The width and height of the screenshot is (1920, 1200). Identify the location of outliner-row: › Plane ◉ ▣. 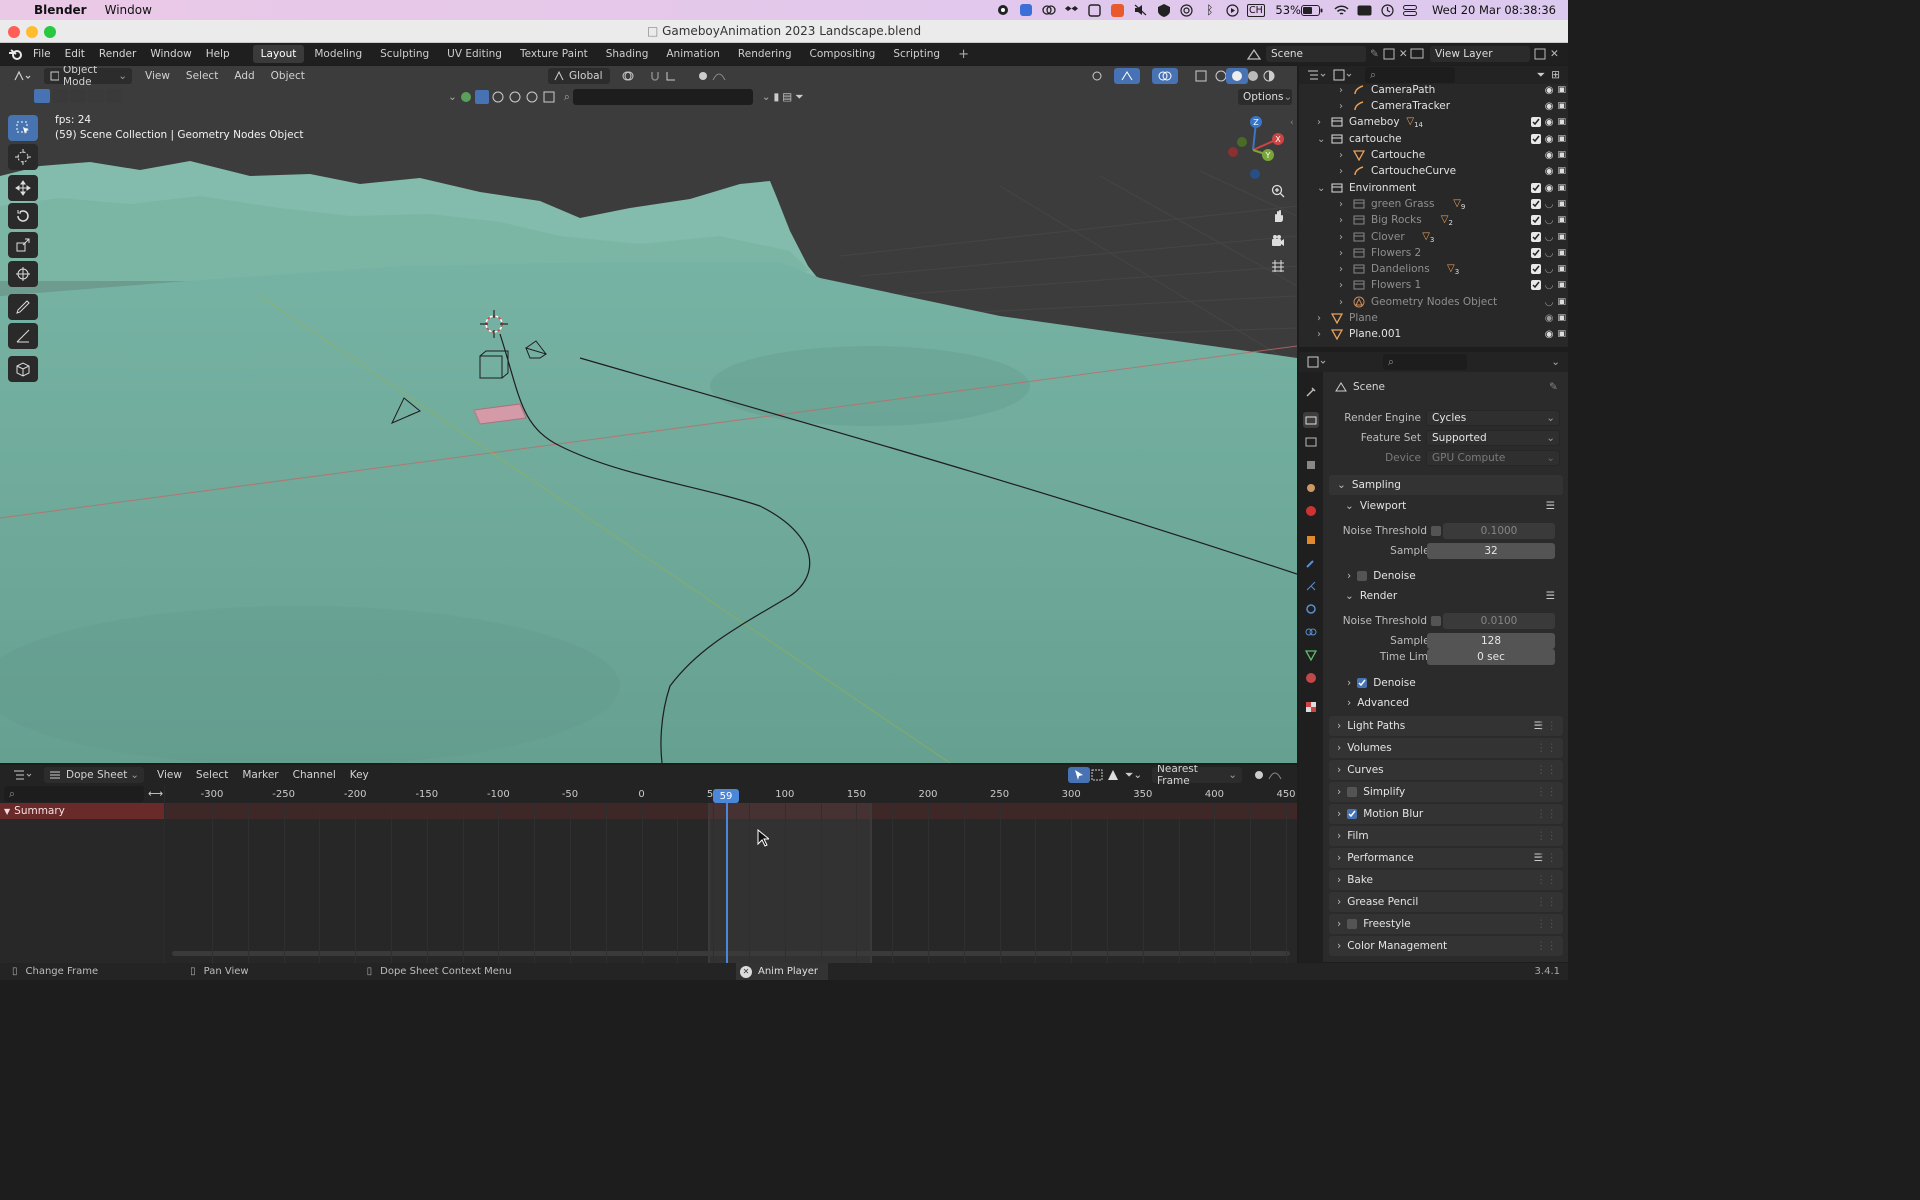
(1433, 318).